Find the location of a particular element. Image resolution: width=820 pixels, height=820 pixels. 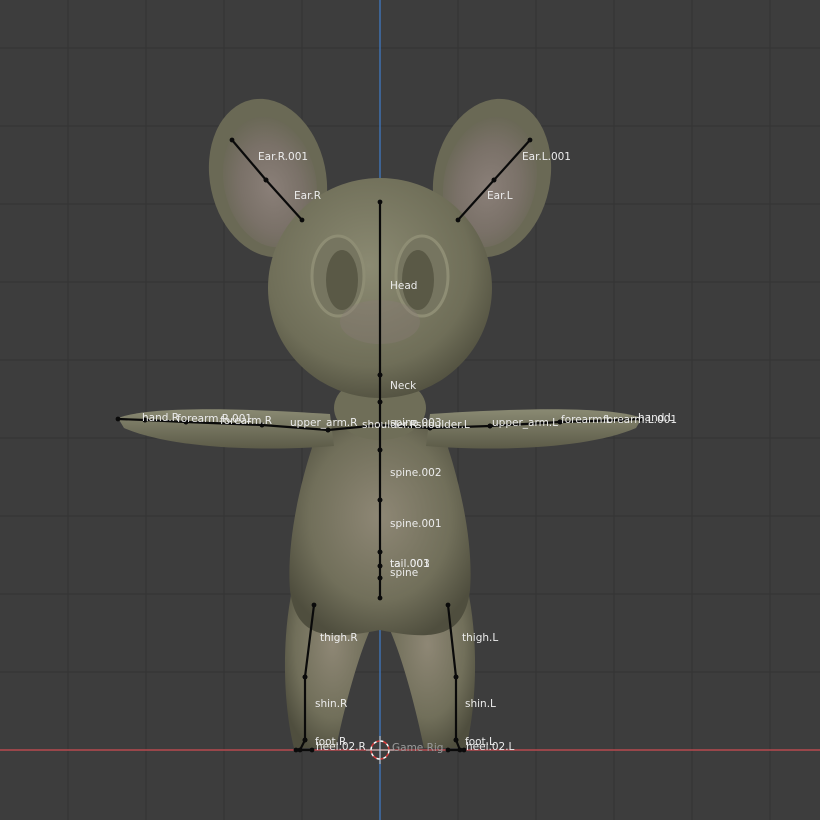

bone-foot-l-head-joint is located at coordinates (456, 740).